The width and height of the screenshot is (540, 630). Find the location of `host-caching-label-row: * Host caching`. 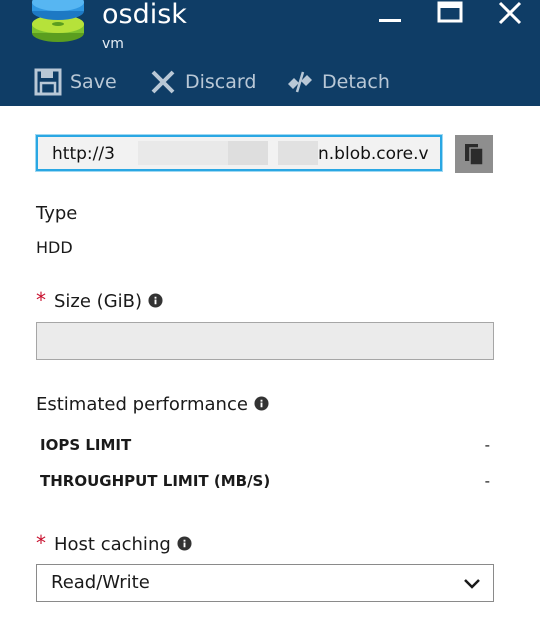

host-caching-label-row: * Host caching is located at coordinates (114, 543).